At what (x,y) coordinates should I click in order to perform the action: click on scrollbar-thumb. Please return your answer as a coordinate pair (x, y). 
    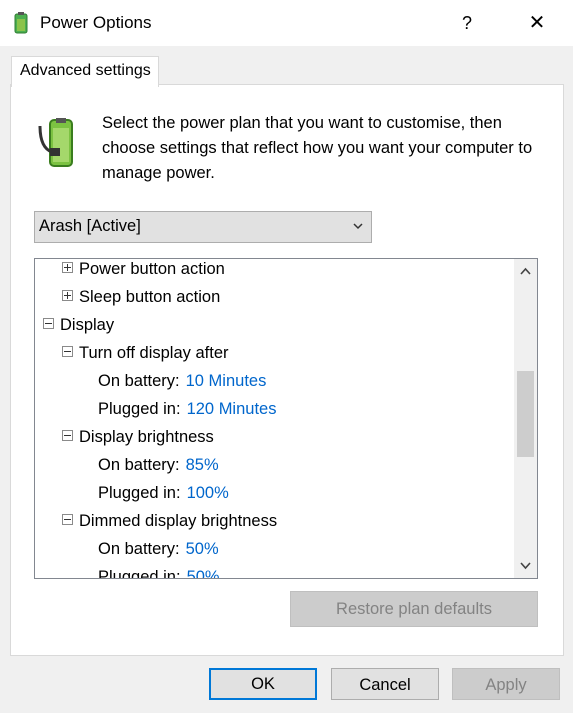
    Looking at the image, I should click on (525, 414).